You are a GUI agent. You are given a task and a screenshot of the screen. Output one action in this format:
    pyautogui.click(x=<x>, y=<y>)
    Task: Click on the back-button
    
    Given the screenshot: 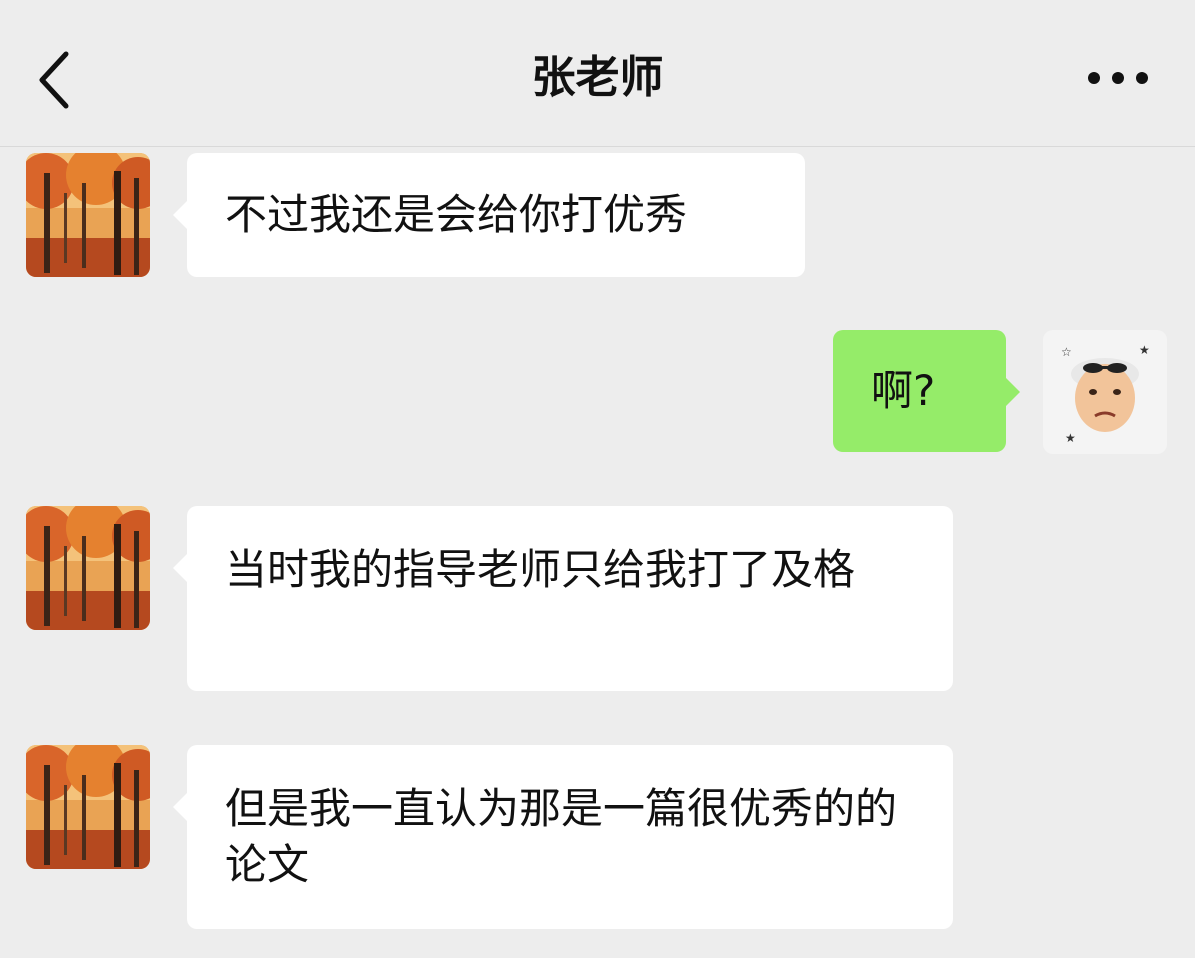 What is the action you would take?
    pyautogui.click(x=56, y=80)
    